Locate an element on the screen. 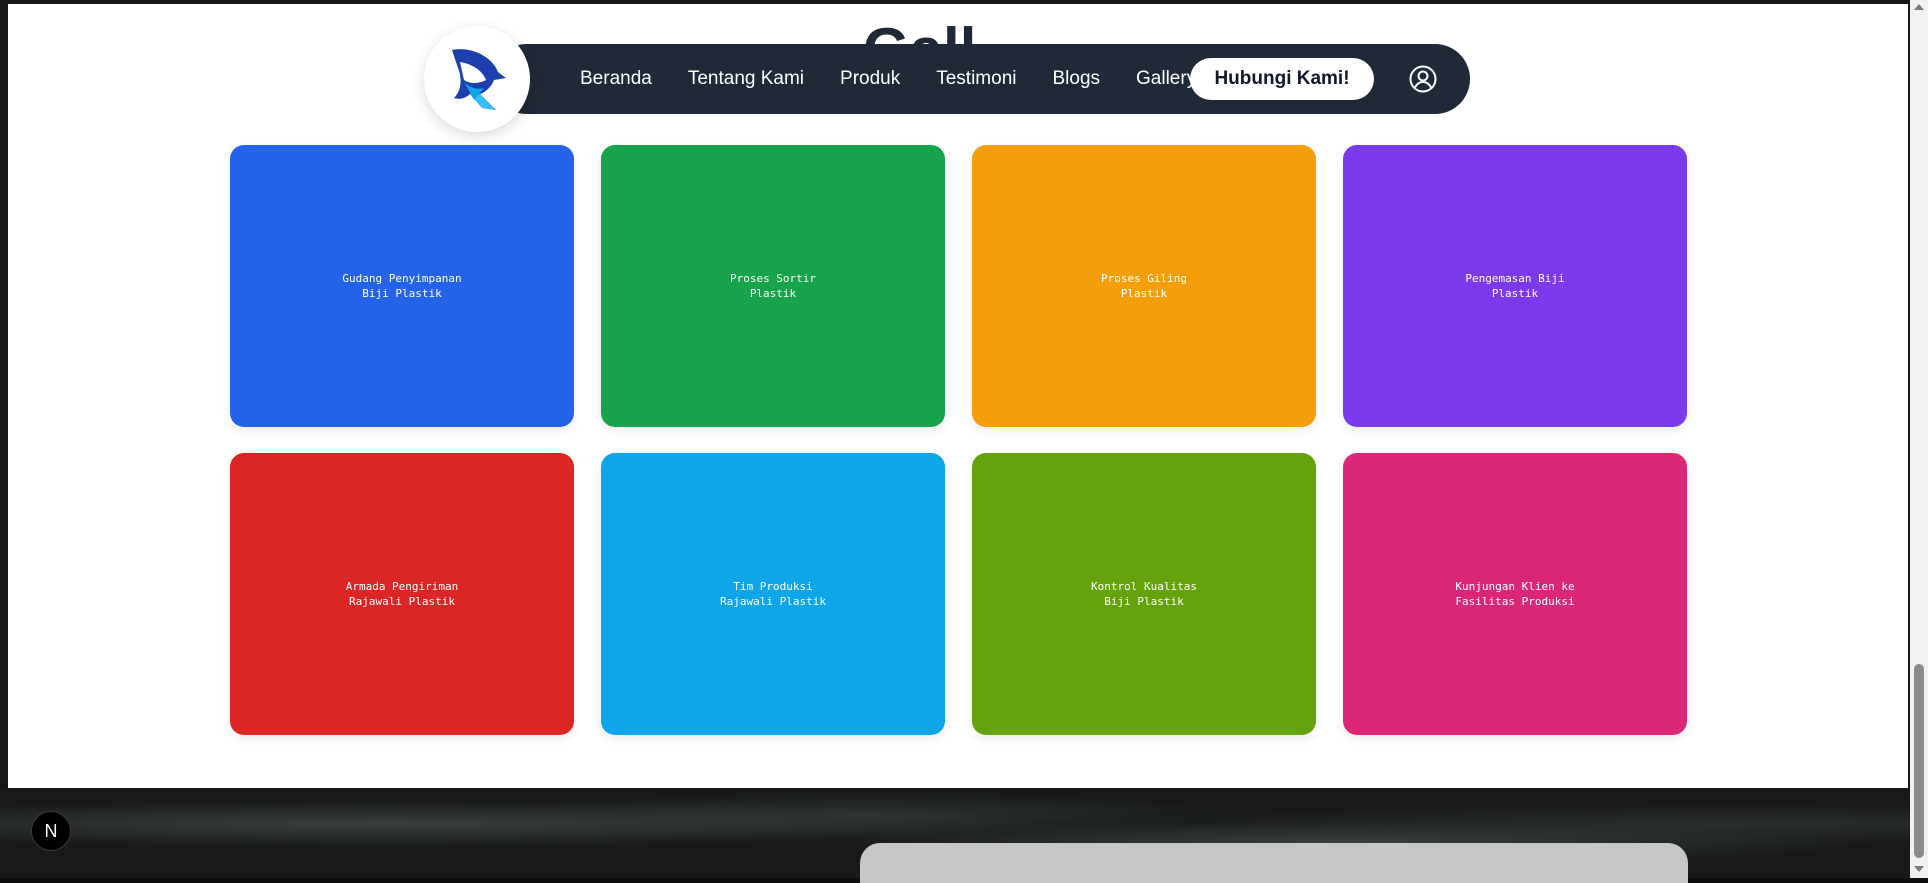 The image size is (1928, 883). dev-badge: N is located at coordinates (51, 831).